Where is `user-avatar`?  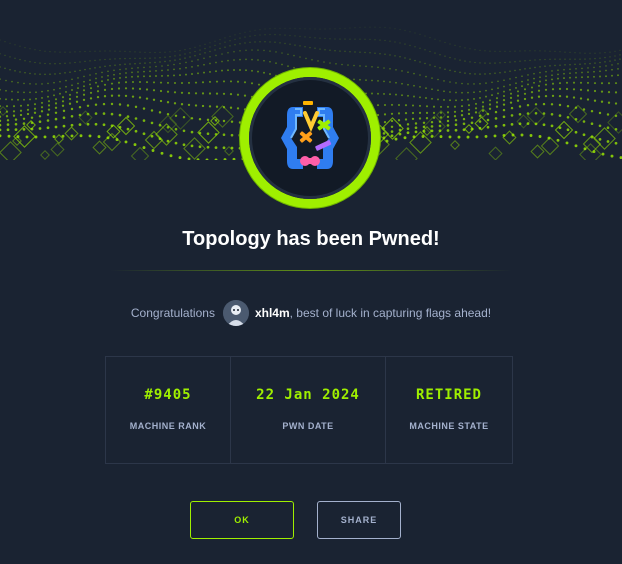 user-avatar is located at coordinates (235, 313).